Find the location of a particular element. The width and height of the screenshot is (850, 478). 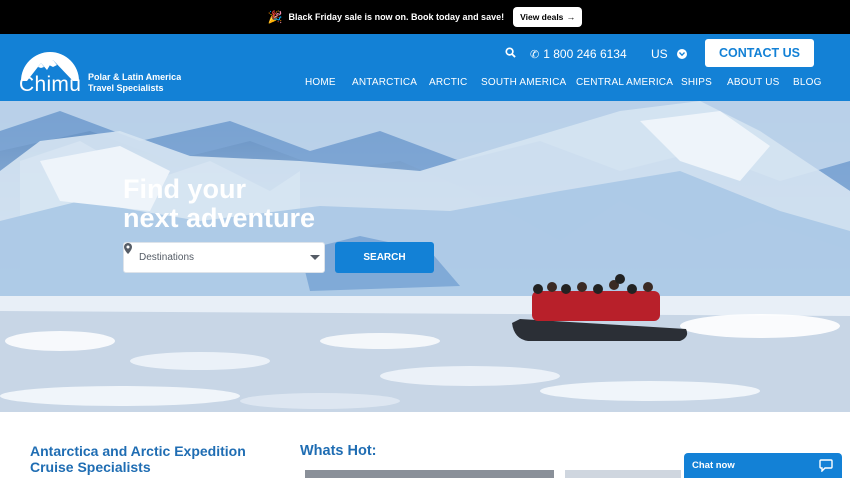

region-selector: US is located at coordinates (669, 54).